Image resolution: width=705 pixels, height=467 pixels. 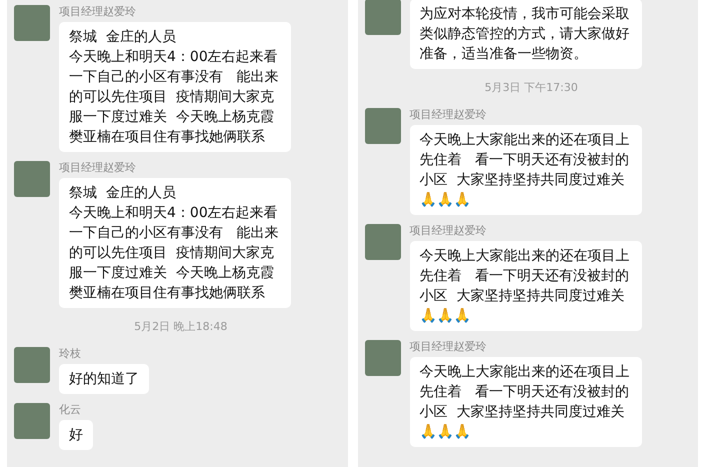 I want to click on message-text: 好的知道了, so click(x=104, y=379).